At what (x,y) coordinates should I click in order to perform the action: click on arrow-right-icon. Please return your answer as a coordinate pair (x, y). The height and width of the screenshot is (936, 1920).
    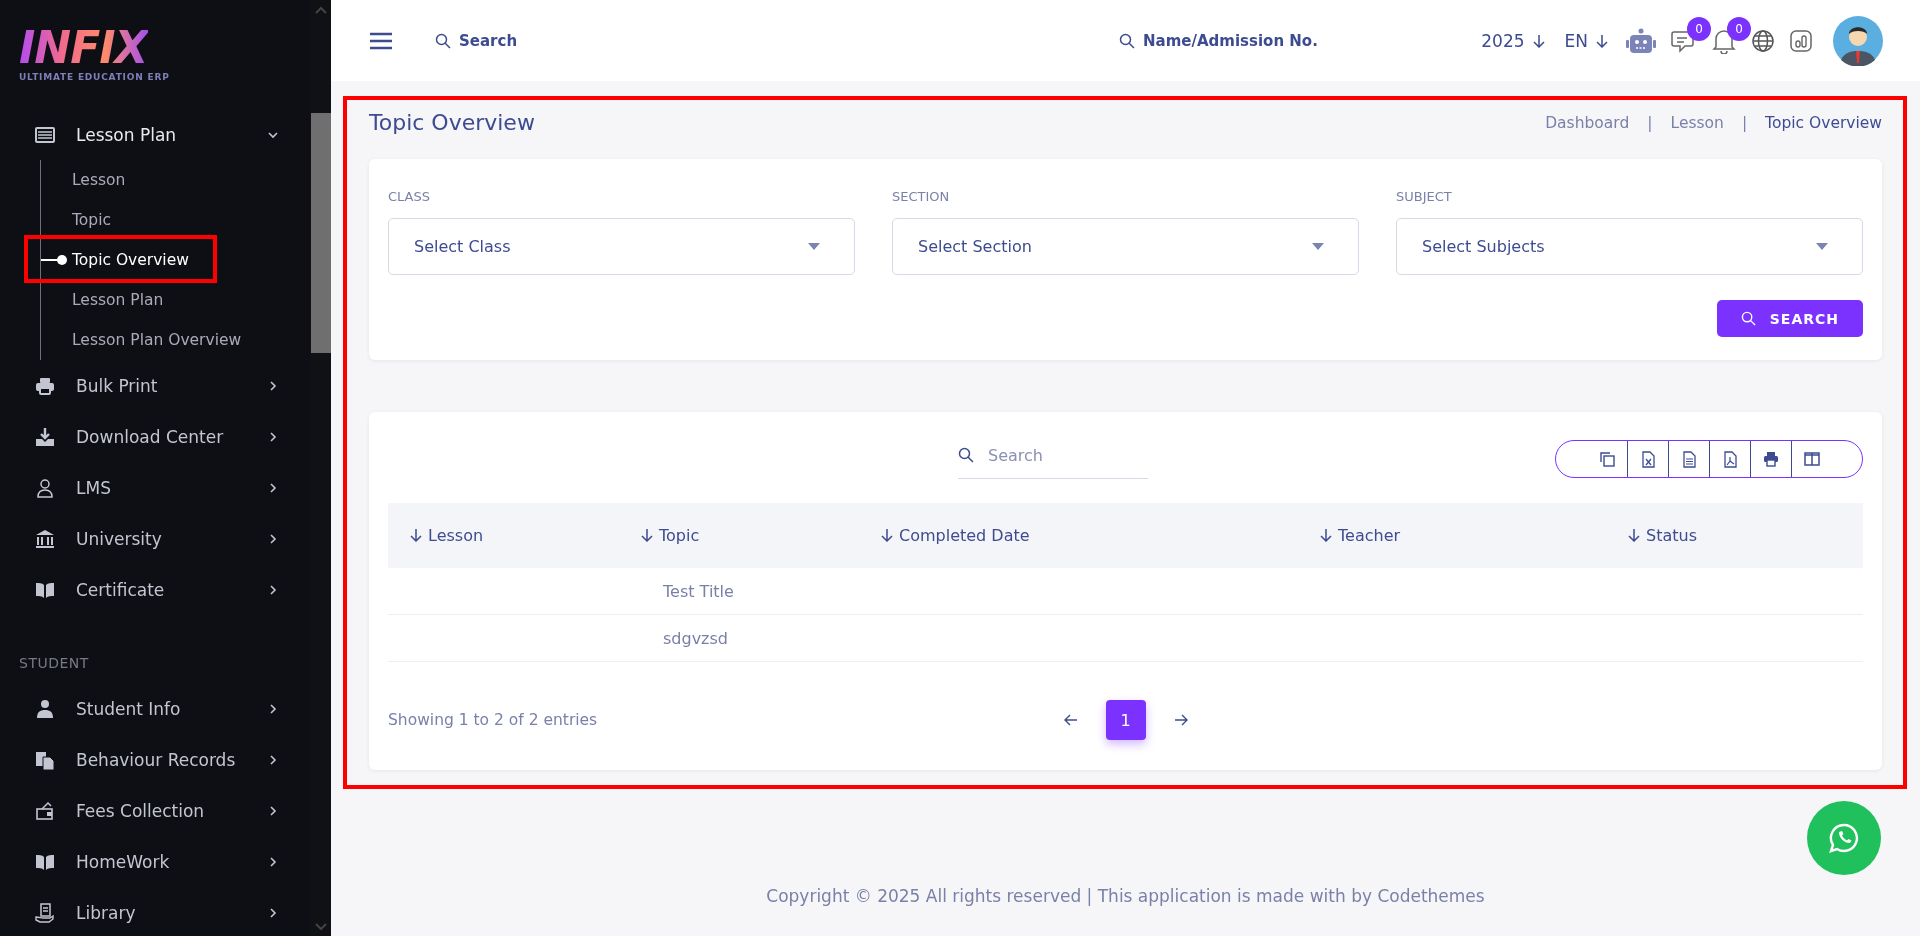
    Looking at the image, I should click on (1180, 720).